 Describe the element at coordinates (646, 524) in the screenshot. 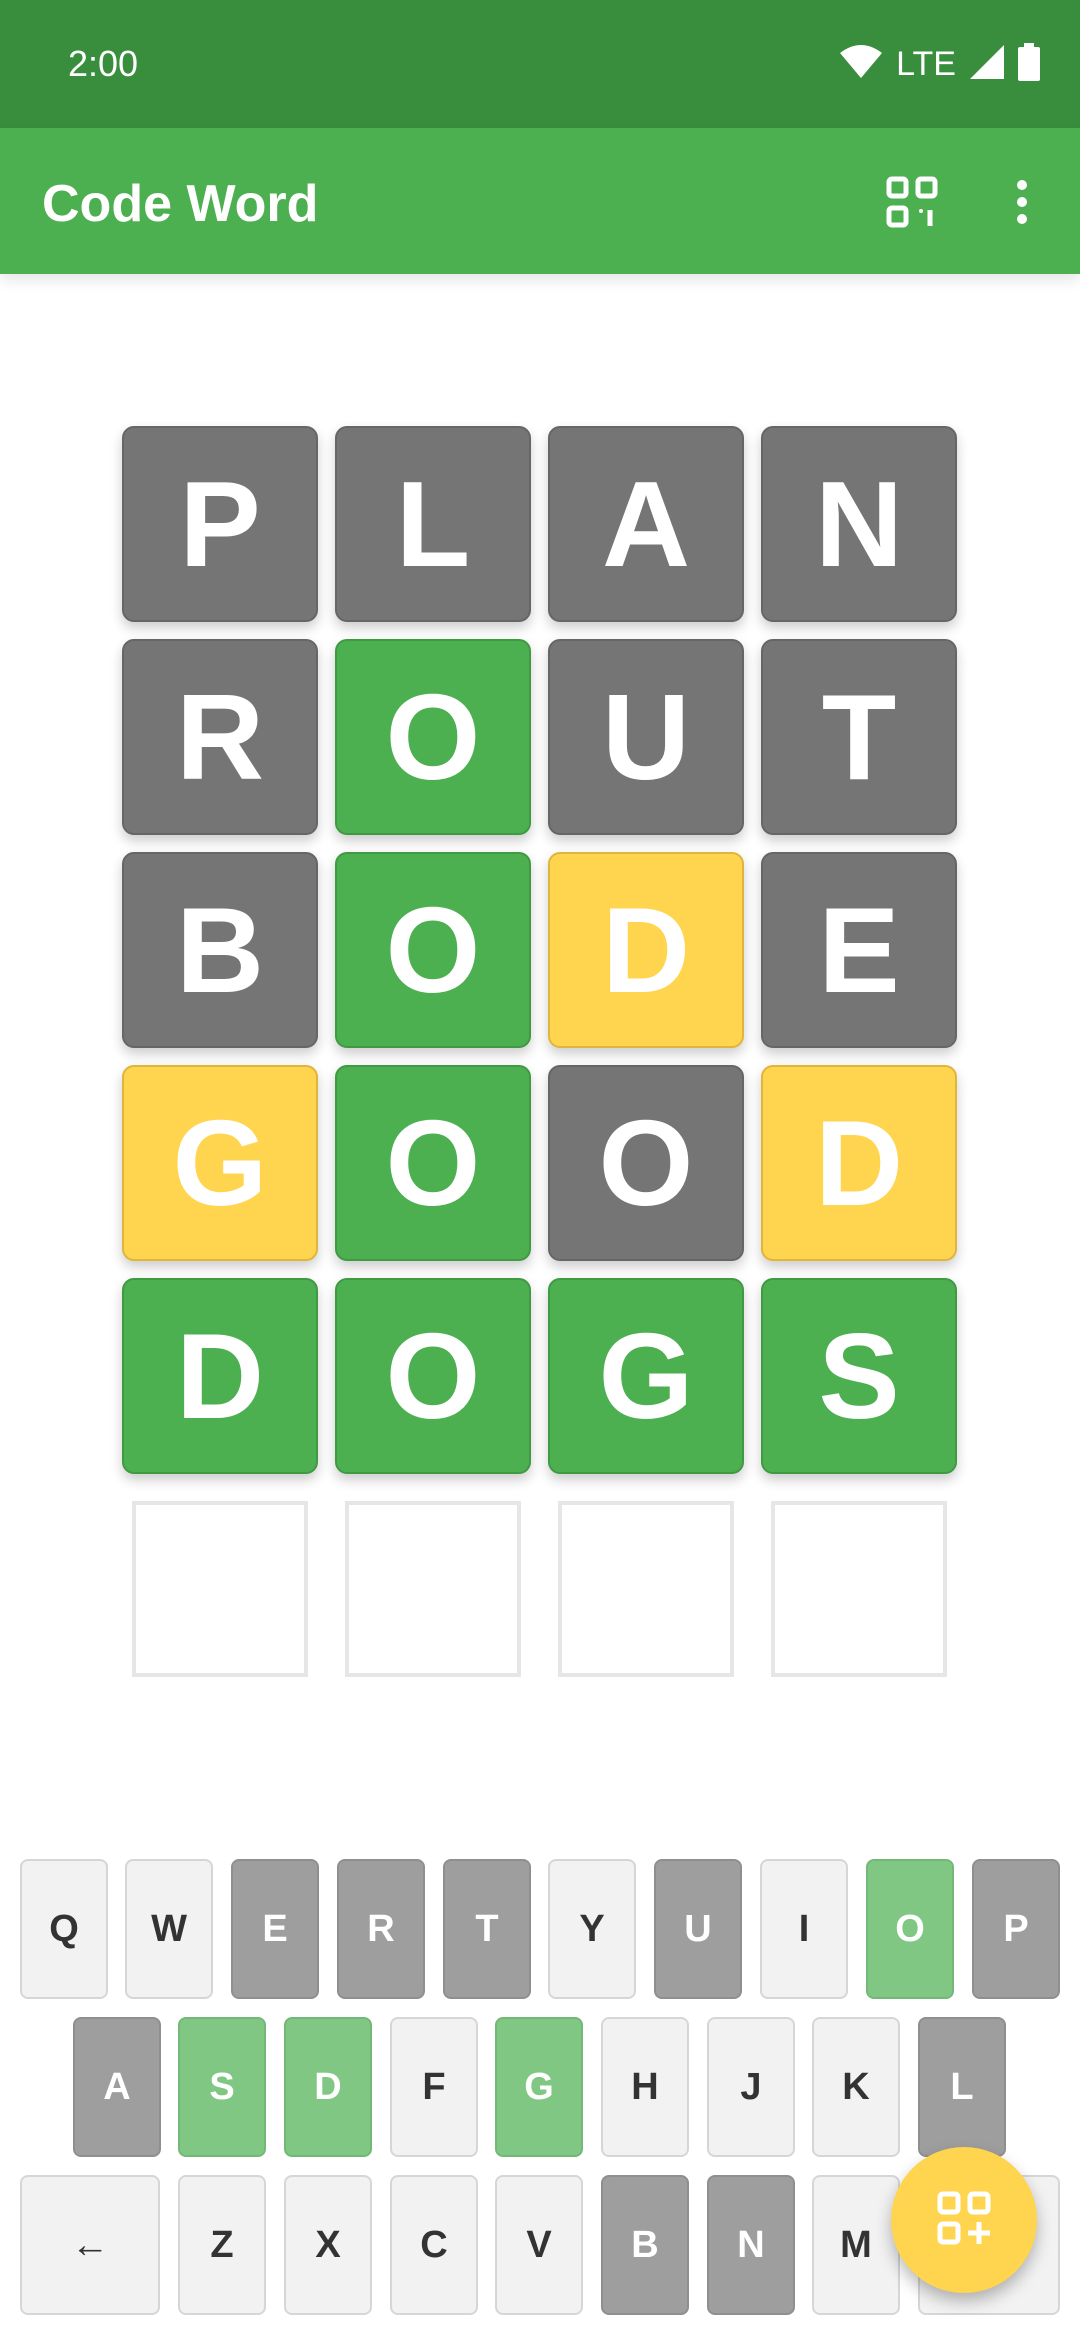

I see `letter-tile: A` at that location.